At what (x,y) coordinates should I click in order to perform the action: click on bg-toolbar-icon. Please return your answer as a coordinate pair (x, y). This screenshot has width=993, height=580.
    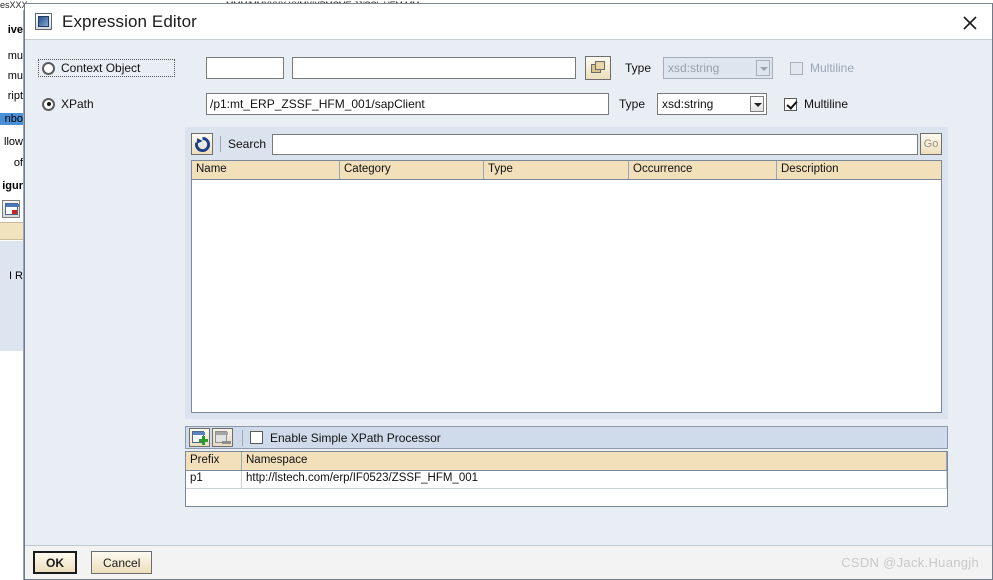
    Looking at the image, I should click on (11, 209).